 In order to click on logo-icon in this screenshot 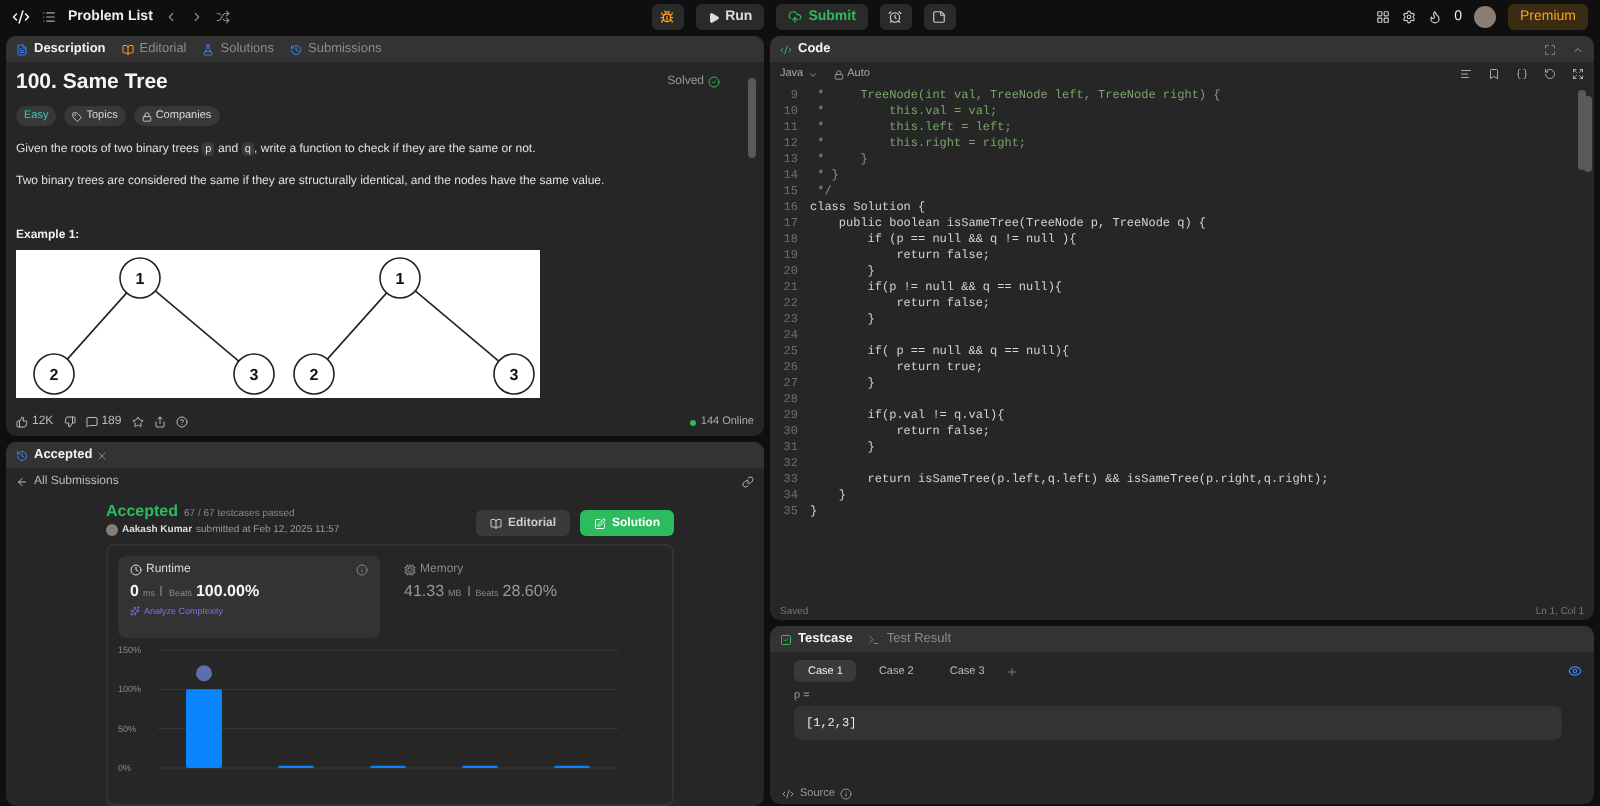, I will do `click(21, 17)`.